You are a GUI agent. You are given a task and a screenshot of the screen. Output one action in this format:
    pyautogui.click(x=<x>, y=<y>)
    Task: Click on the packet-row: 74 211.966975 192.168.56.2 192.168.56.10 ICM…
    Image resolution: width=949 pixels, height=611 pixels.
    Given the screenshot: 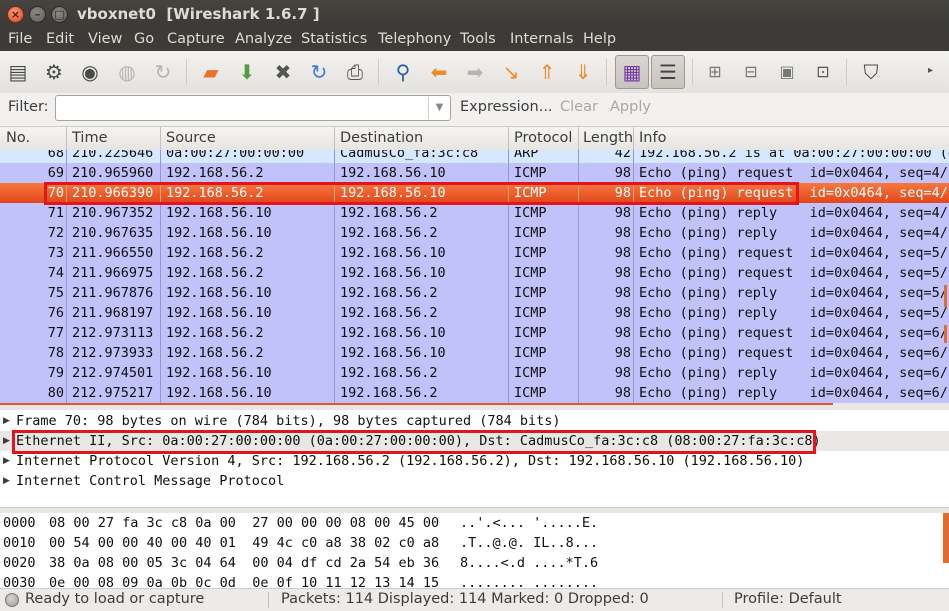 What is the action you would take?
    pyautogui.click(x=474, y=273)
    